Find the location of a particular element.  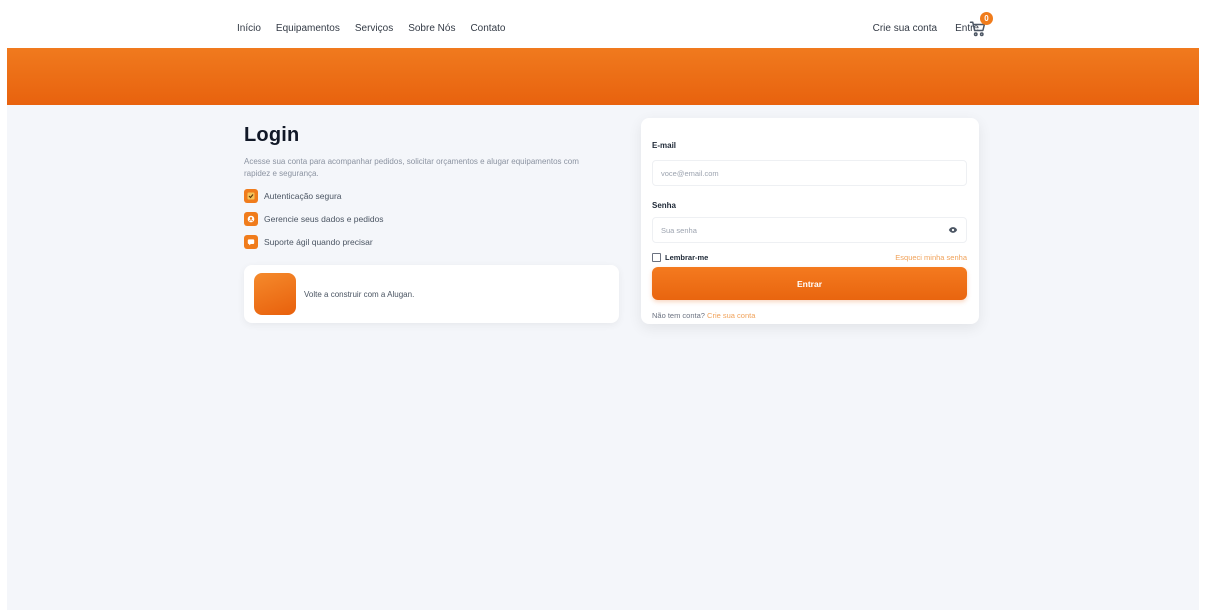

brand-logo is located at coordinates (275, 294).